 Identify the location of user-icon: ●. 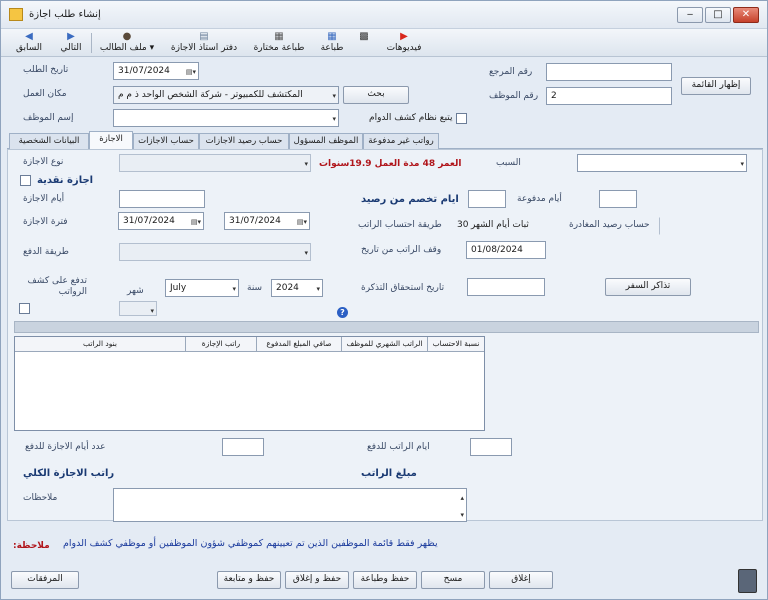
(127, 36).